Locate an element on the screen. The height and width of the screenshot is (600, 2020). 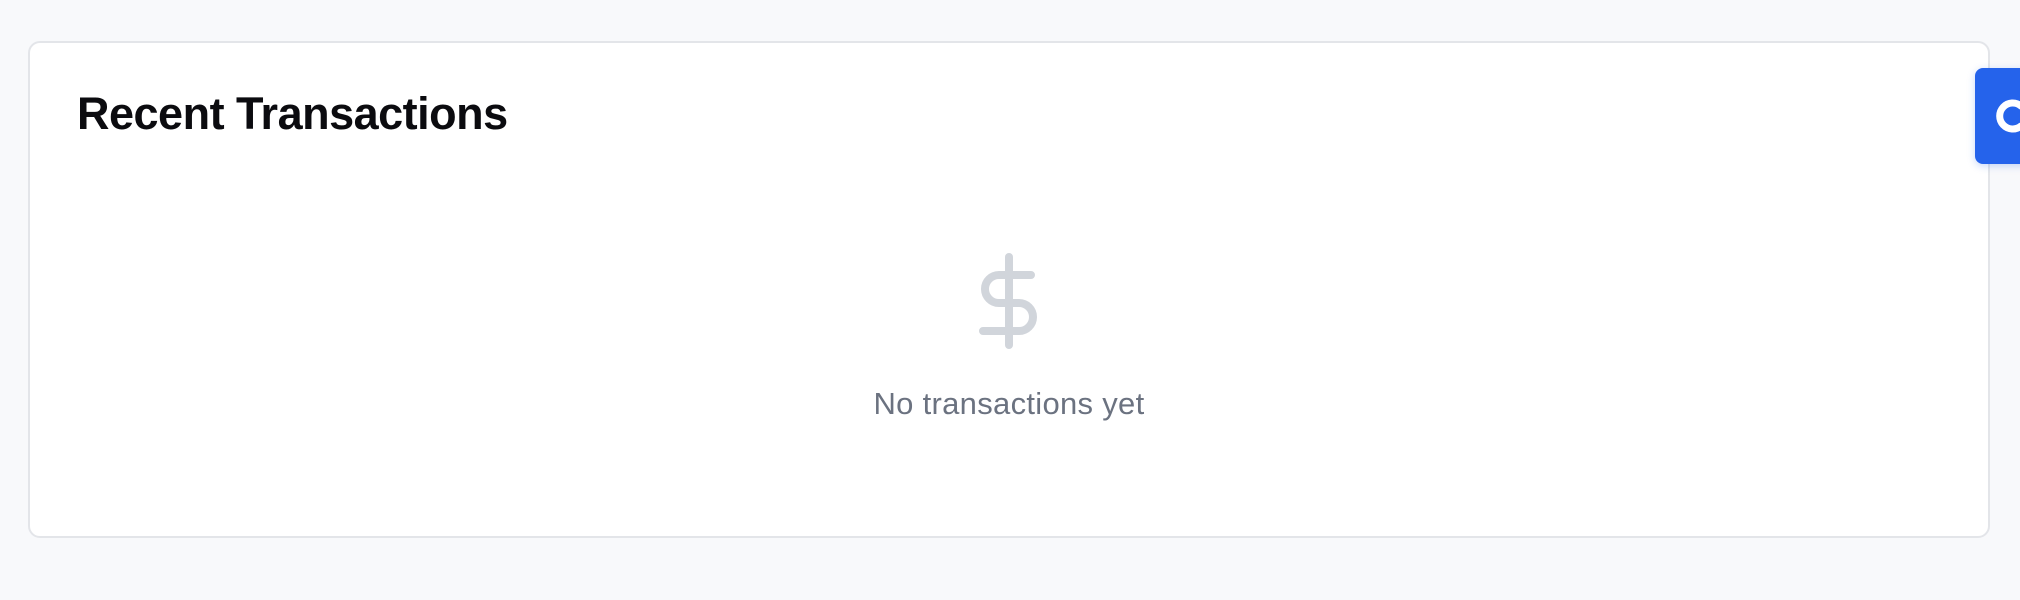
chat-widget-tab is located at coordinates (1997, 116).